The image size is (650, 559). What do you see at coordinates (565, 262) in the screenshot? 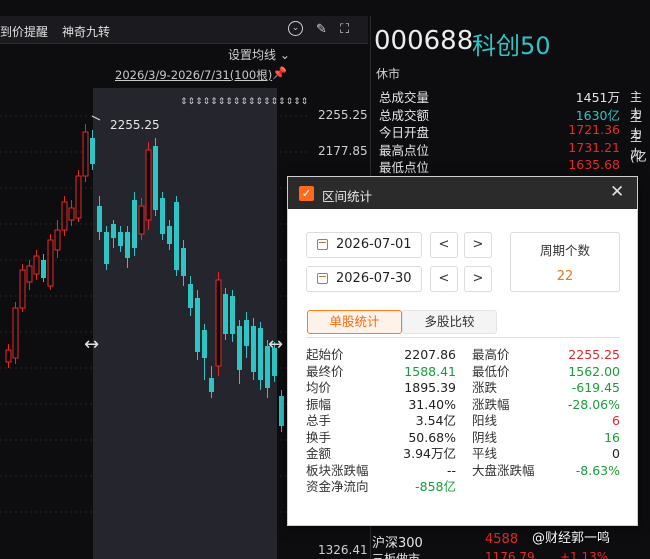
I see `period-count-box: 周期个数 22` at bounding box center [565, 262].